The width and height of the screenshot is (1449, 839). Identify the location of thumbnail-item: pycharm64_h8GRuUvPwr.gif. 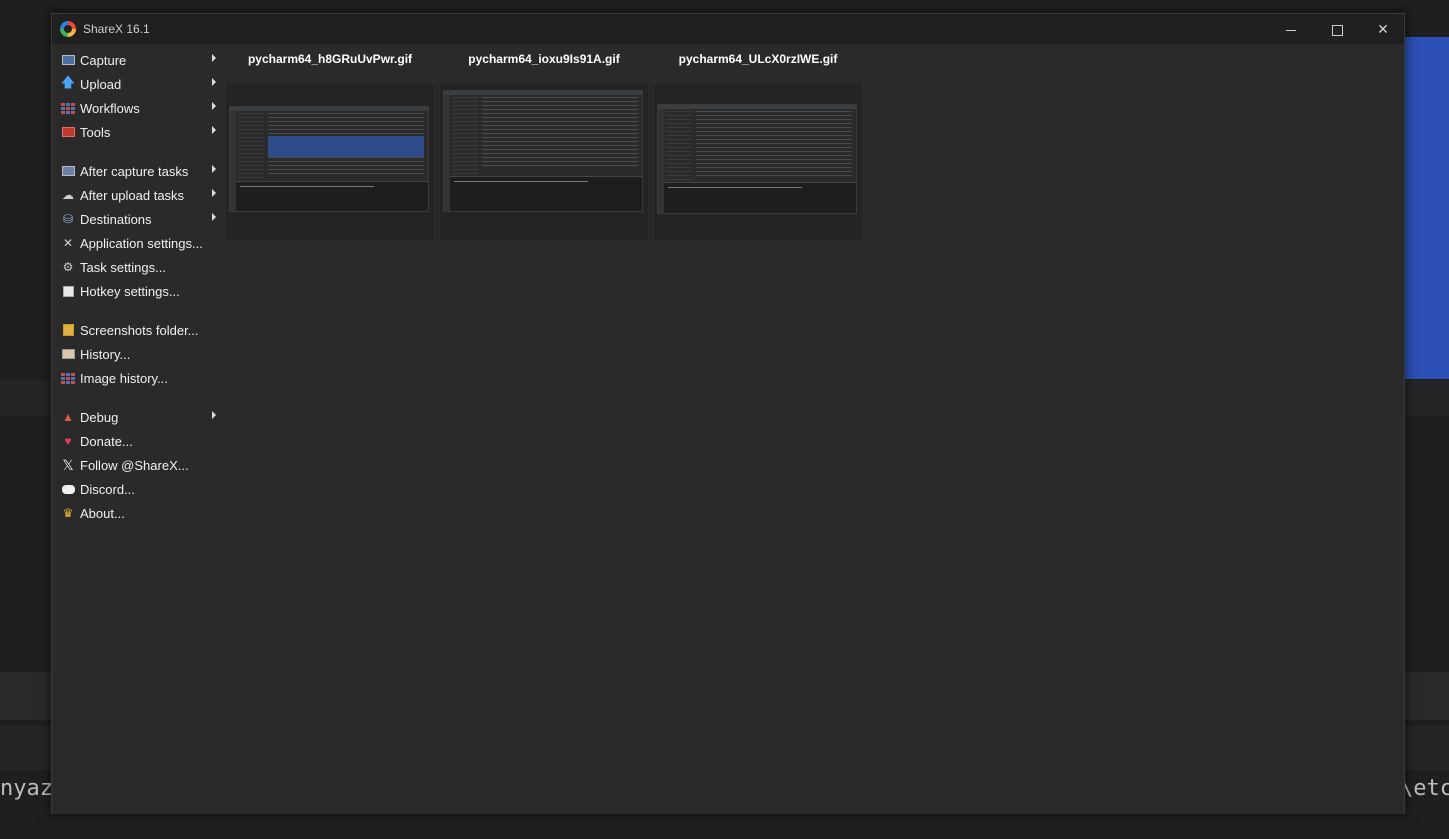
(330, 146).